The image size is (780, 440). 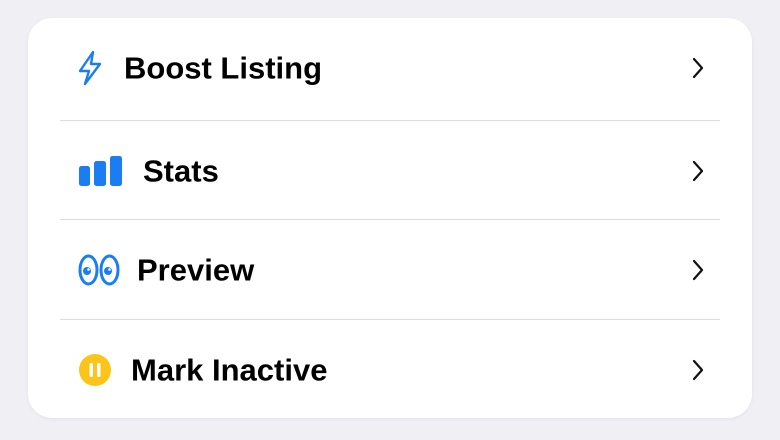 I want to click on bar-chart-icon, so click(x=100, y=171).